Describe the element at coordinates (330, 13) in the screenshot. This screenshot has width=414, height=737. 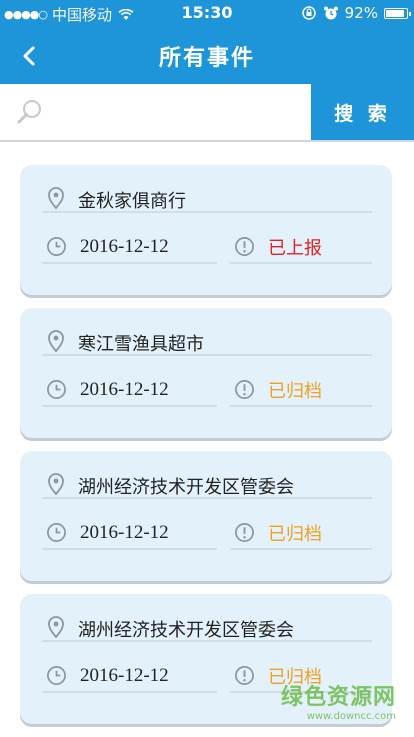
I see `alarm-icon` at that location.